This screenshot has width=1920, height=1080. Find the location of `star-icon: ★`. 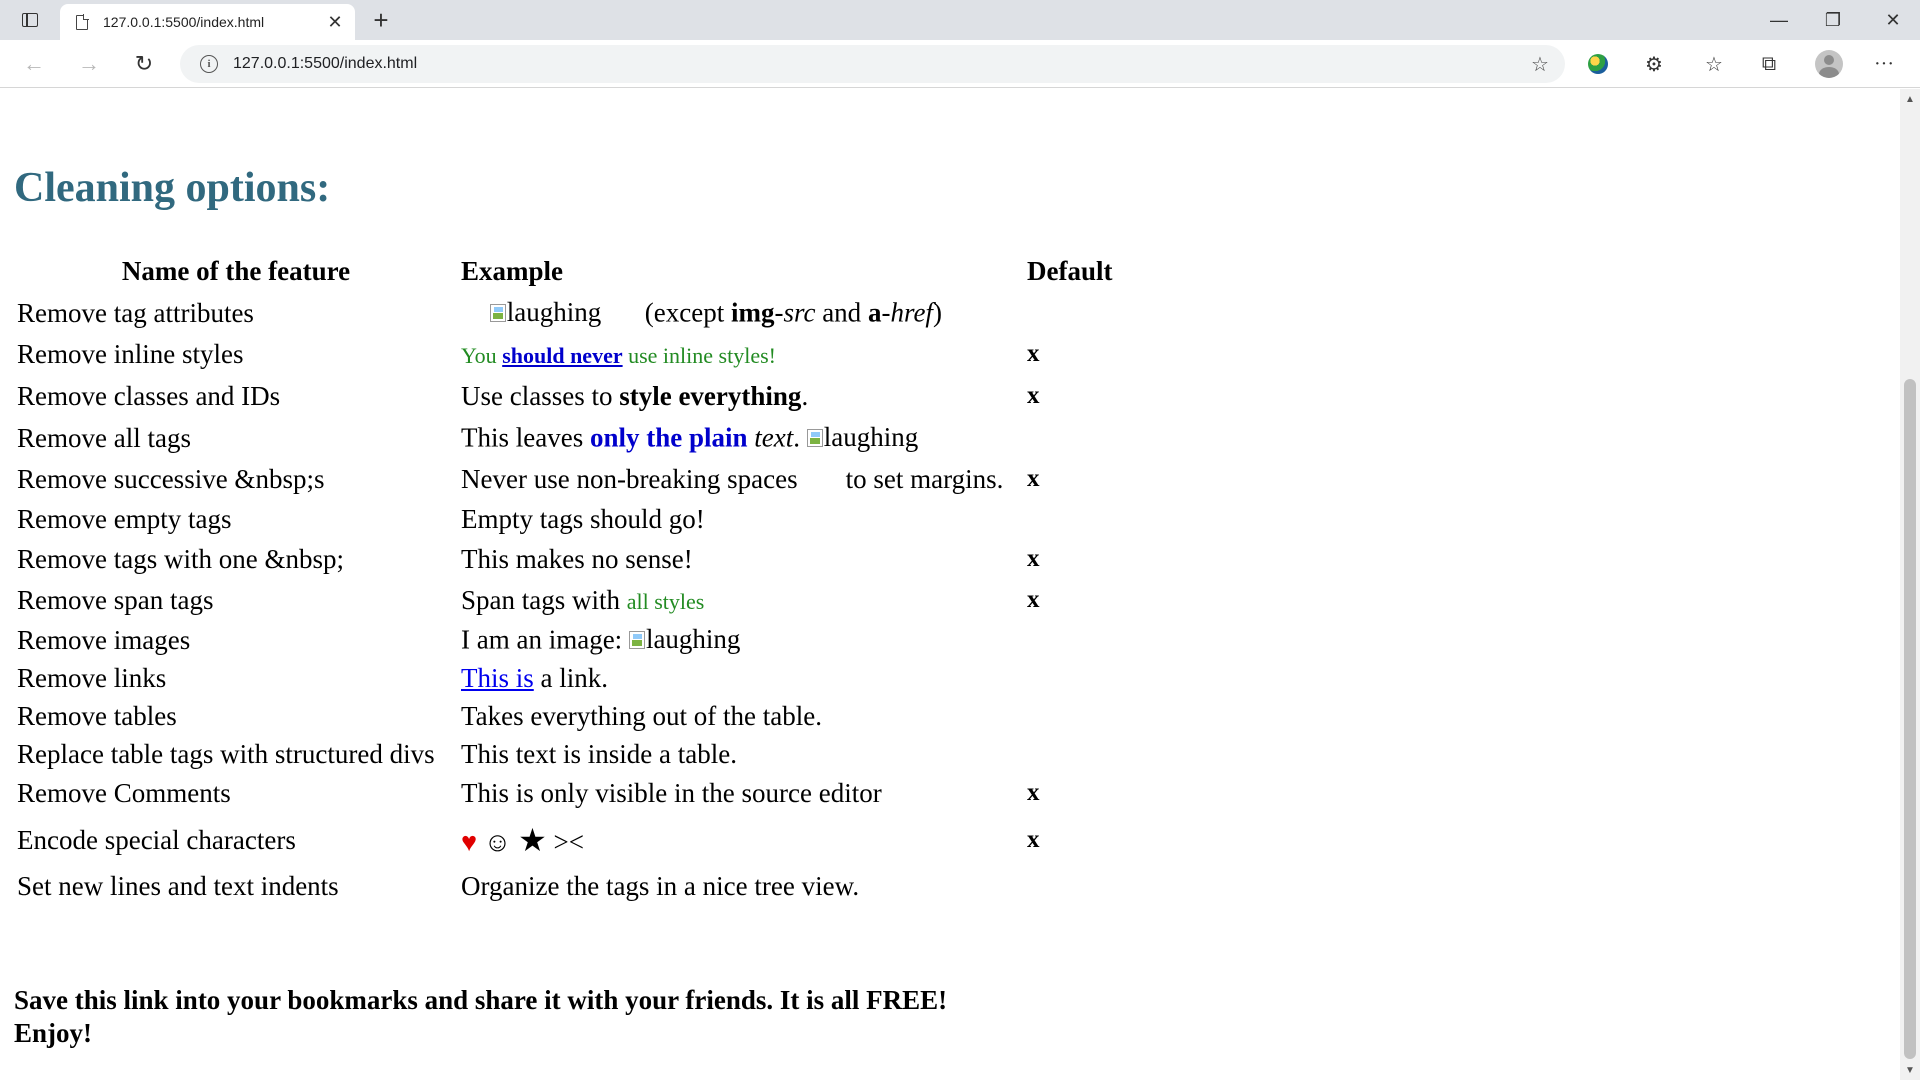

star-icon: ★ is located at coordinates (532, 840).